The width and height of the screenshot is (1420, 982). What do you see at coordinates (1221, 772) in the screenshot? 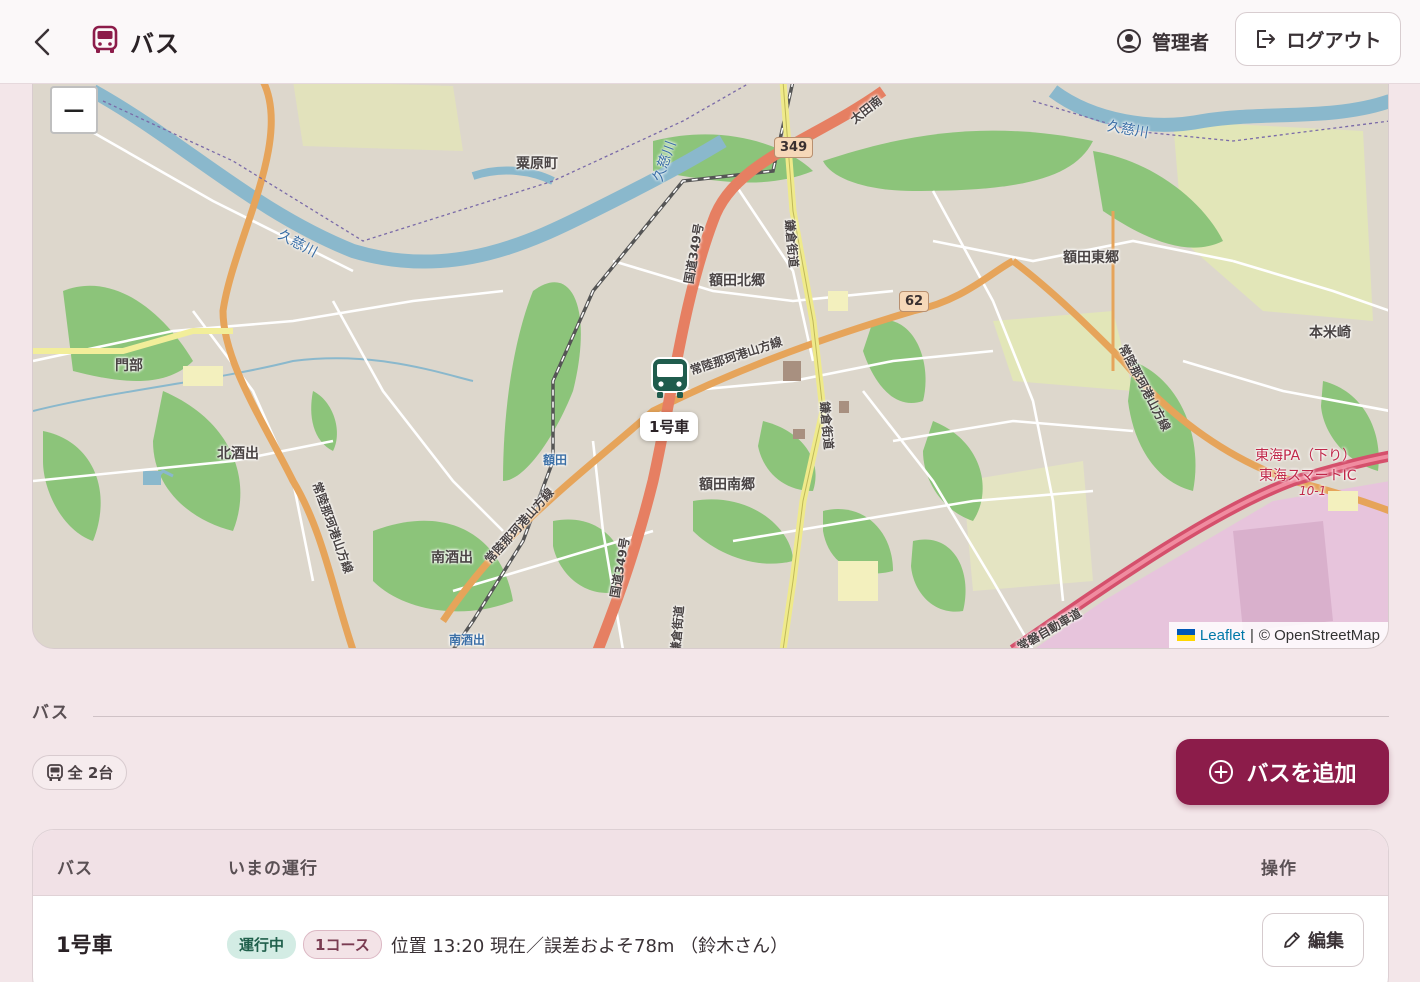
I see `plus-circle-icon` at bounding box center [1221, 772].